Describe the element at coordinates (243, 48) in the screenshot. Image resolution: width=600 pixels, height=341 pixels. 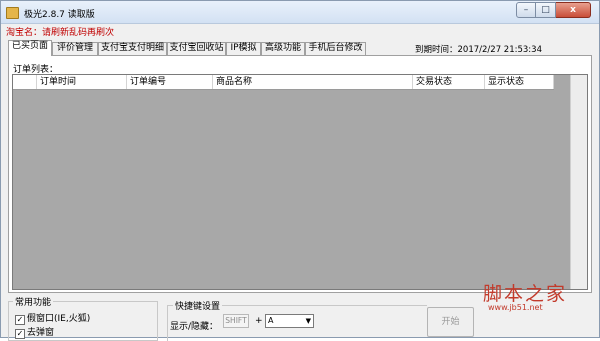
I see `tab-ip-simulate: IP模拟` at that location.